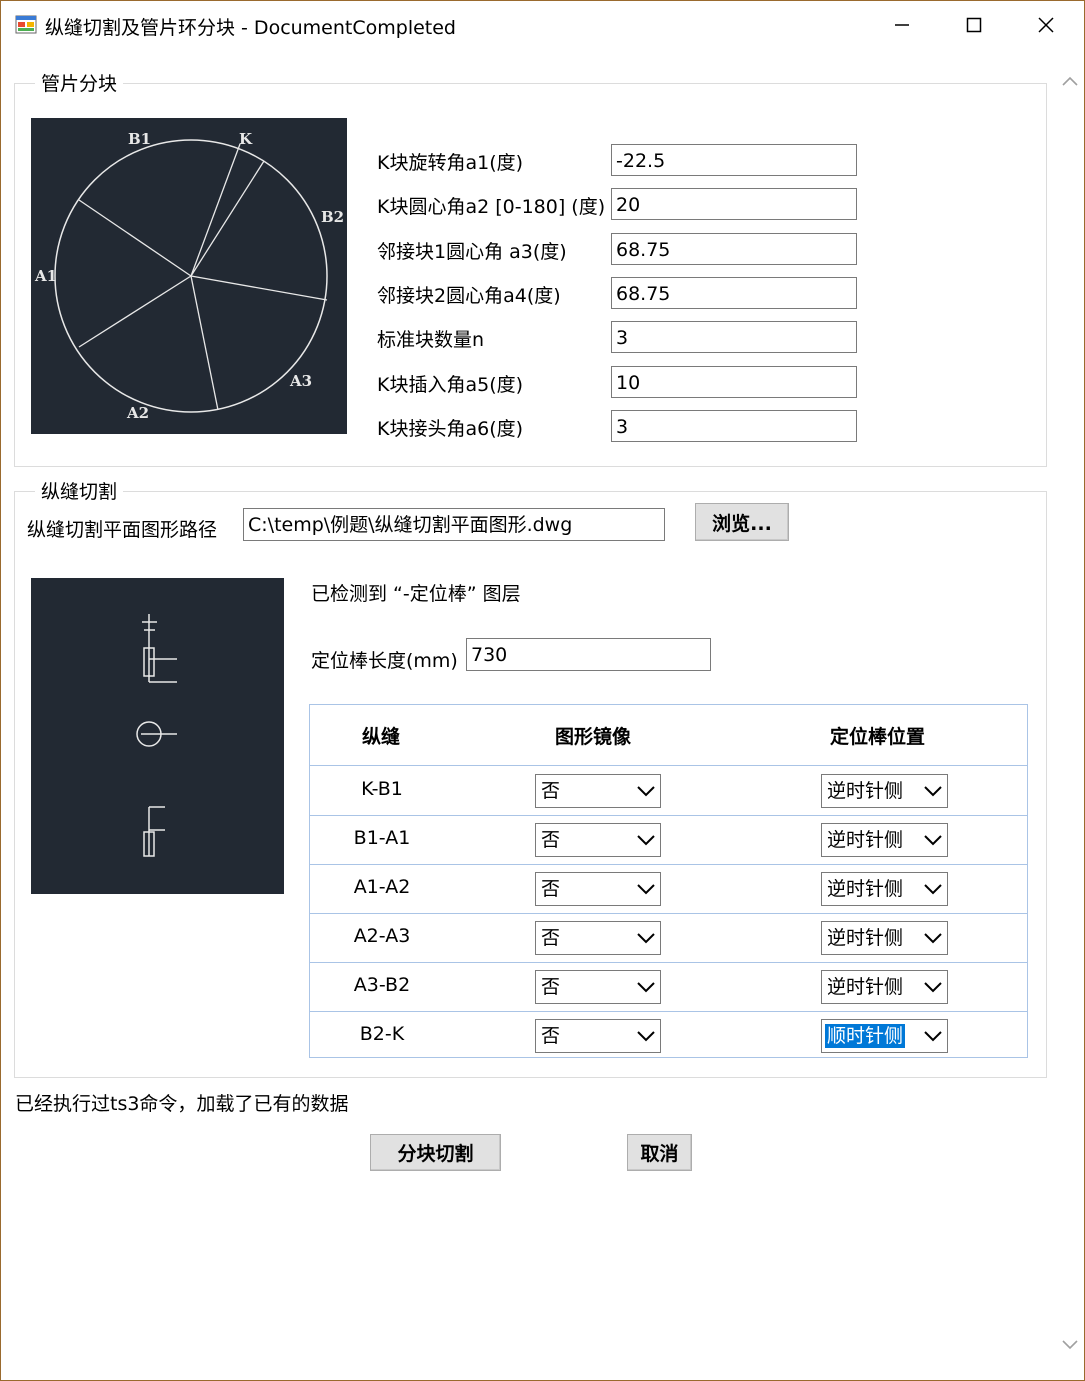  What do you see at coordinates (26, 24) in the screenshot?
I see `app-form-icon` at bounding box center [26, 24].